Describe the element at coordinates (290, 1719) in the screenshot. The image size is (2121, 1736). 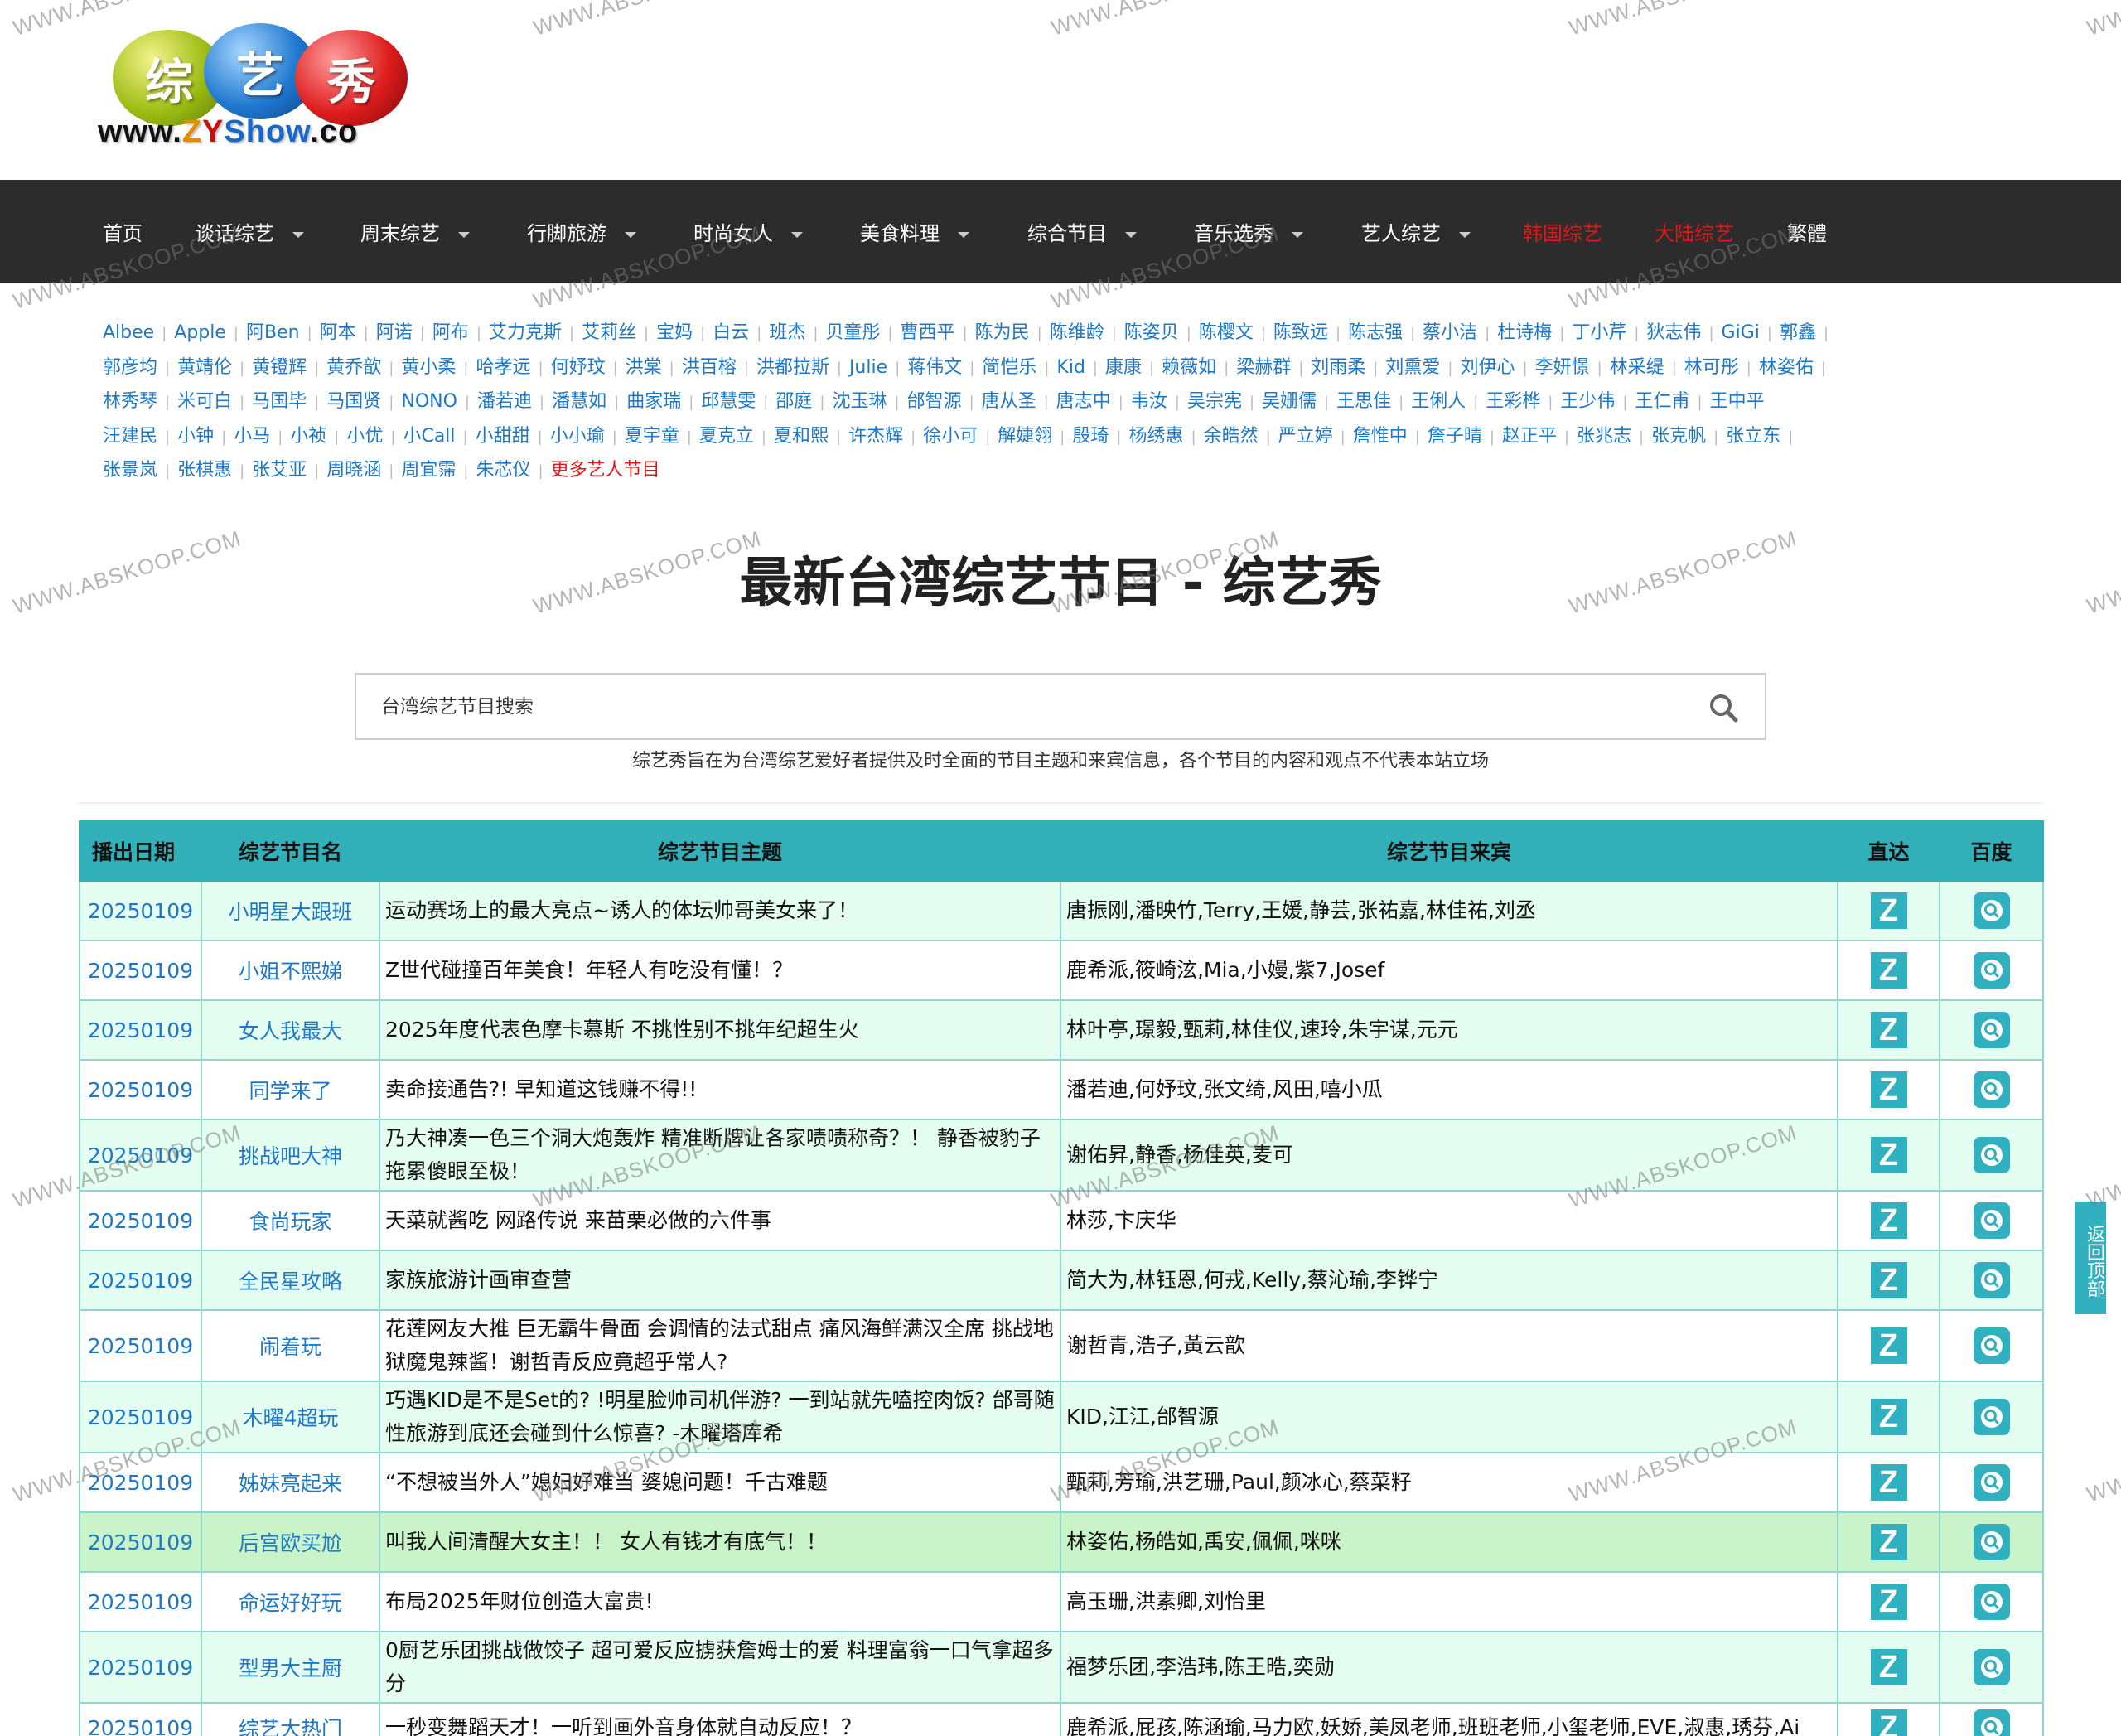
I see `cell-show-name: 综艺大热门` at that location.